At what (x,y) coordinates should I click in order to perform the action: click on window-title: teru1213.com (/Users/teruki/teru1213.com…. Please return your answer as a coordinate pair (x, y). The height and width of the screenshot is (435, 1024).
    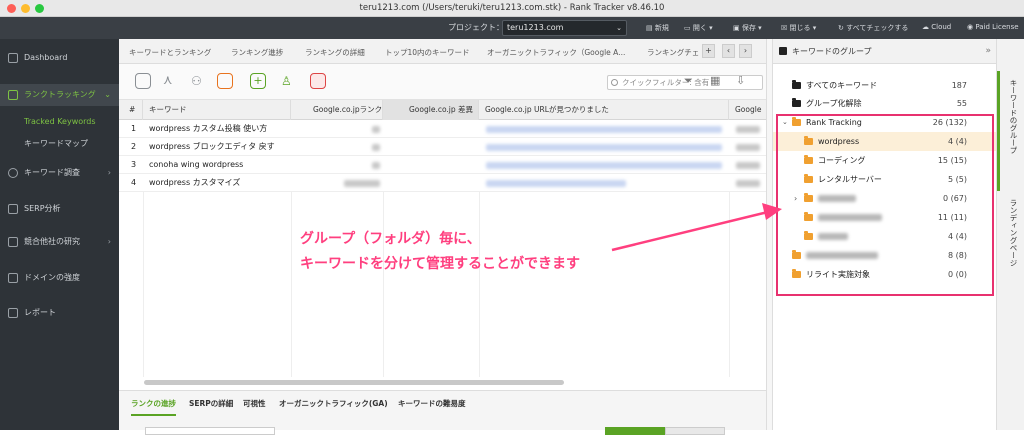
    Looking at the image, I should click on (512, 8).